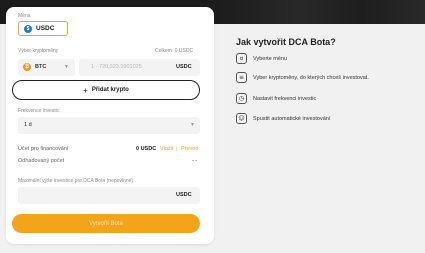 The image size is (425, 253). What do you see at coordinates (28, 125) in the screenshot?
I see `frequency-value: 1 d` at bounding box center [28, 125].